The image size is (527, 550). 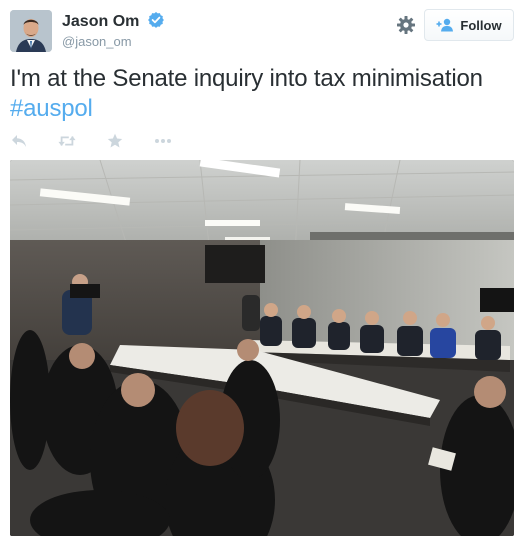 I want to click on hashtag-link: #auspol, so click(x=51, y=108).